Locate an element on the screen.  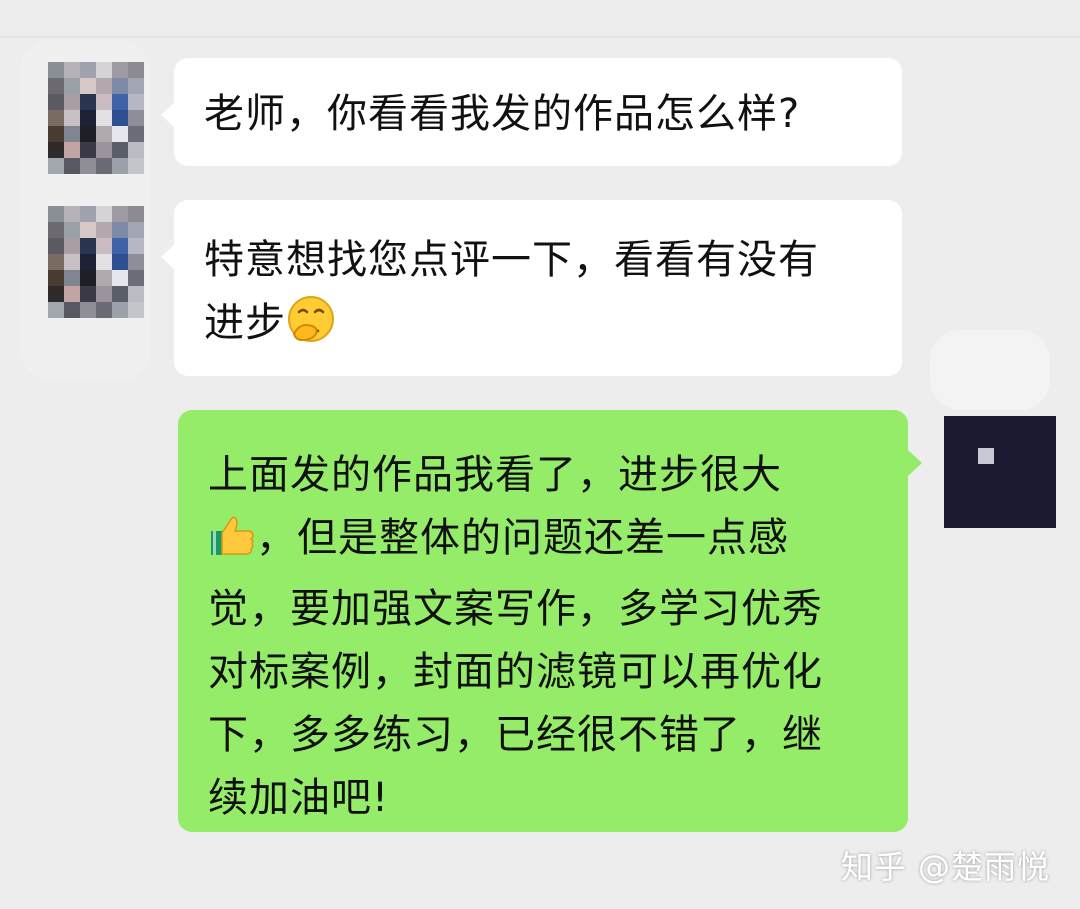
message-text-line: 对标案例，封面的滤镜可以再优化 is located at coordinates (515, 672).